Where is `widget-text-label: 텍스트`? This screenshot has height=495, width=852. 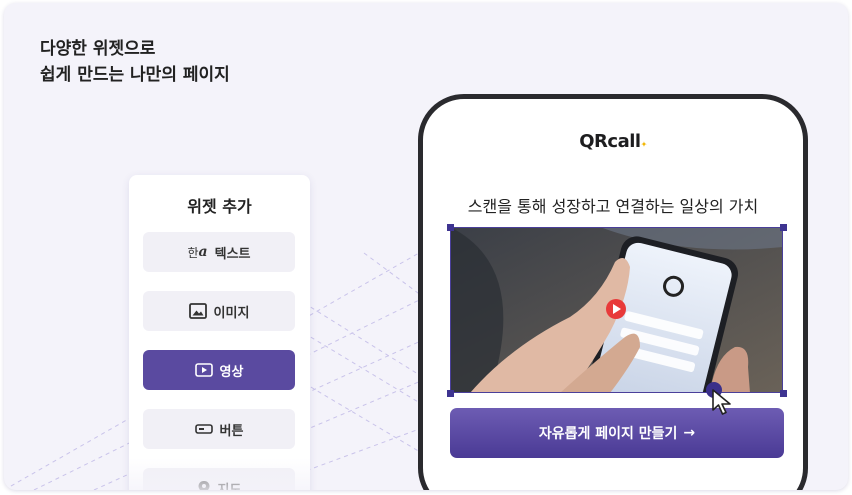
widget-text-label: 텍스트 is located at coordinates (232, 254).